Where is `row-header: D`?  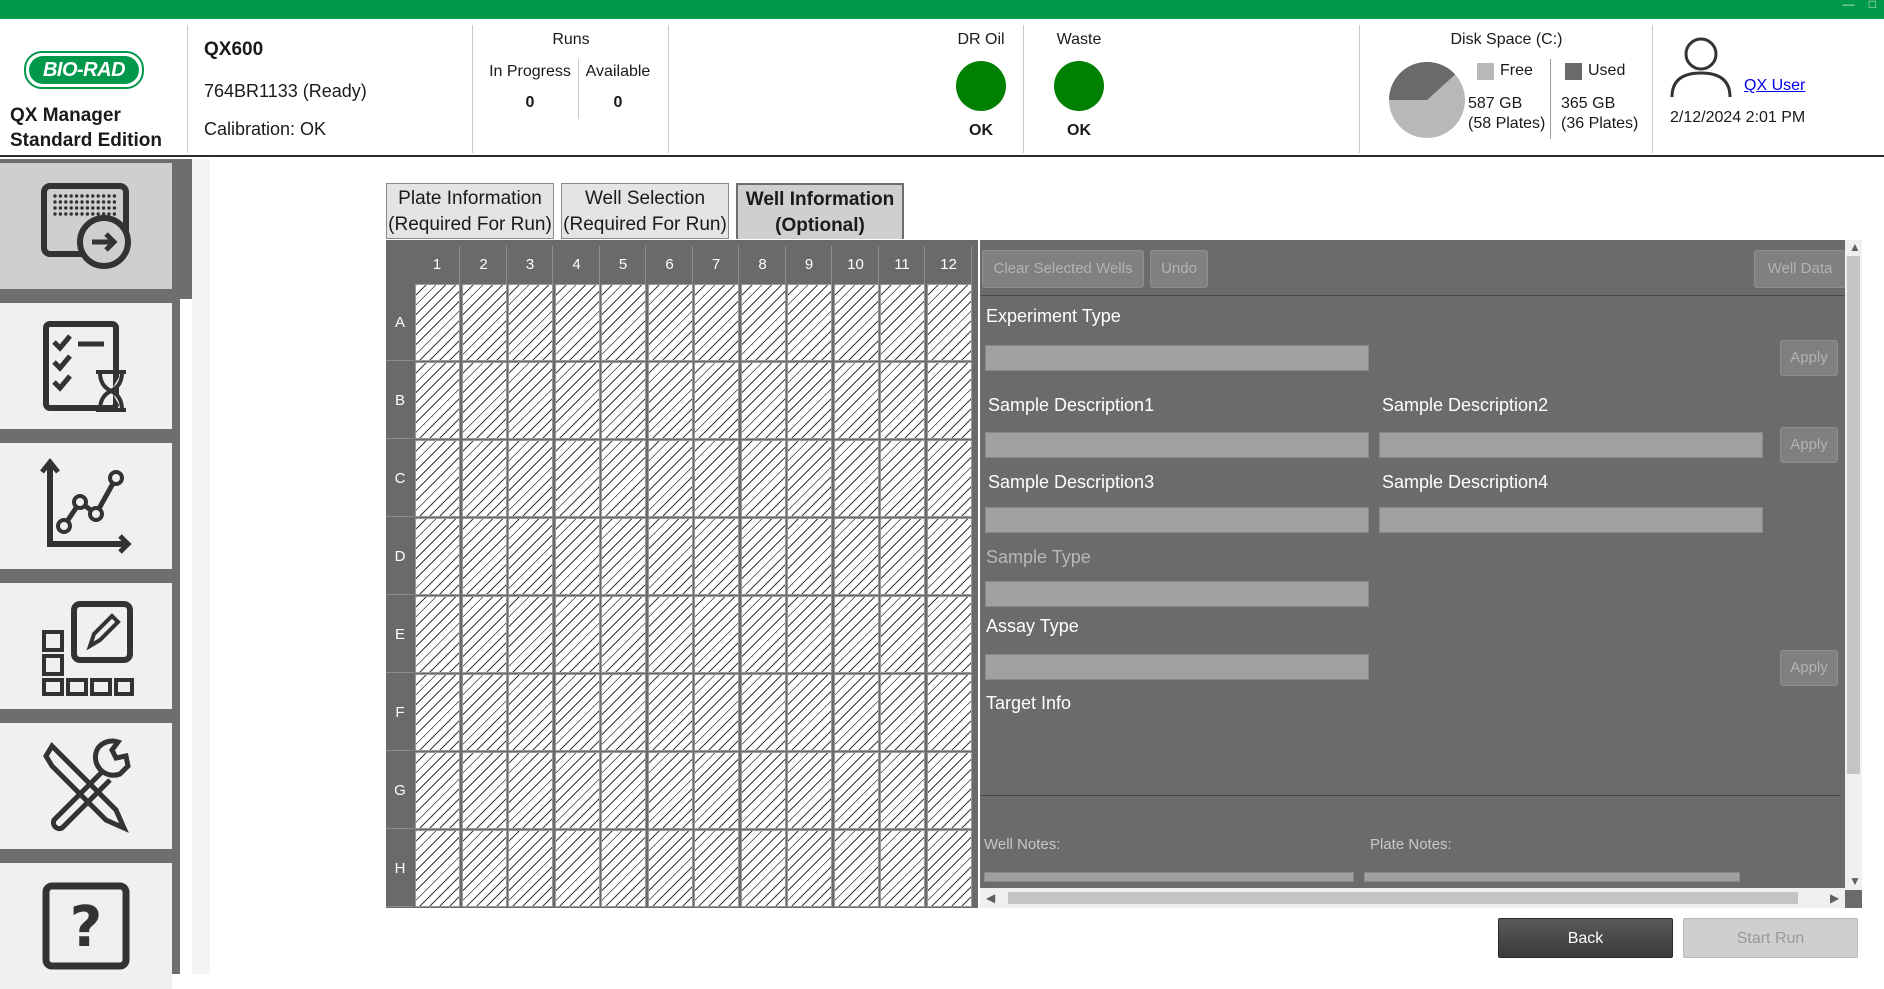 row-header: D is located at coordinates (400, 556).